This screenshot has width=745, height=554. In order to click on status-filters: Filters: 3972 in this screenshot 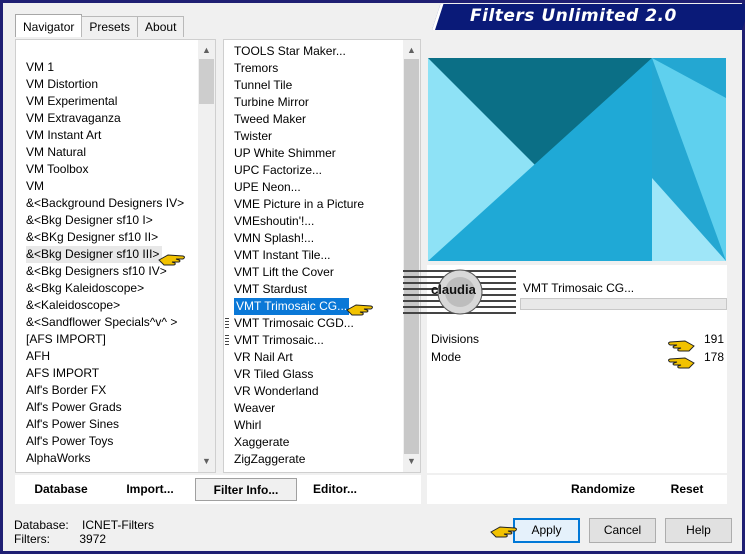, I will do `click(60, 539)`.